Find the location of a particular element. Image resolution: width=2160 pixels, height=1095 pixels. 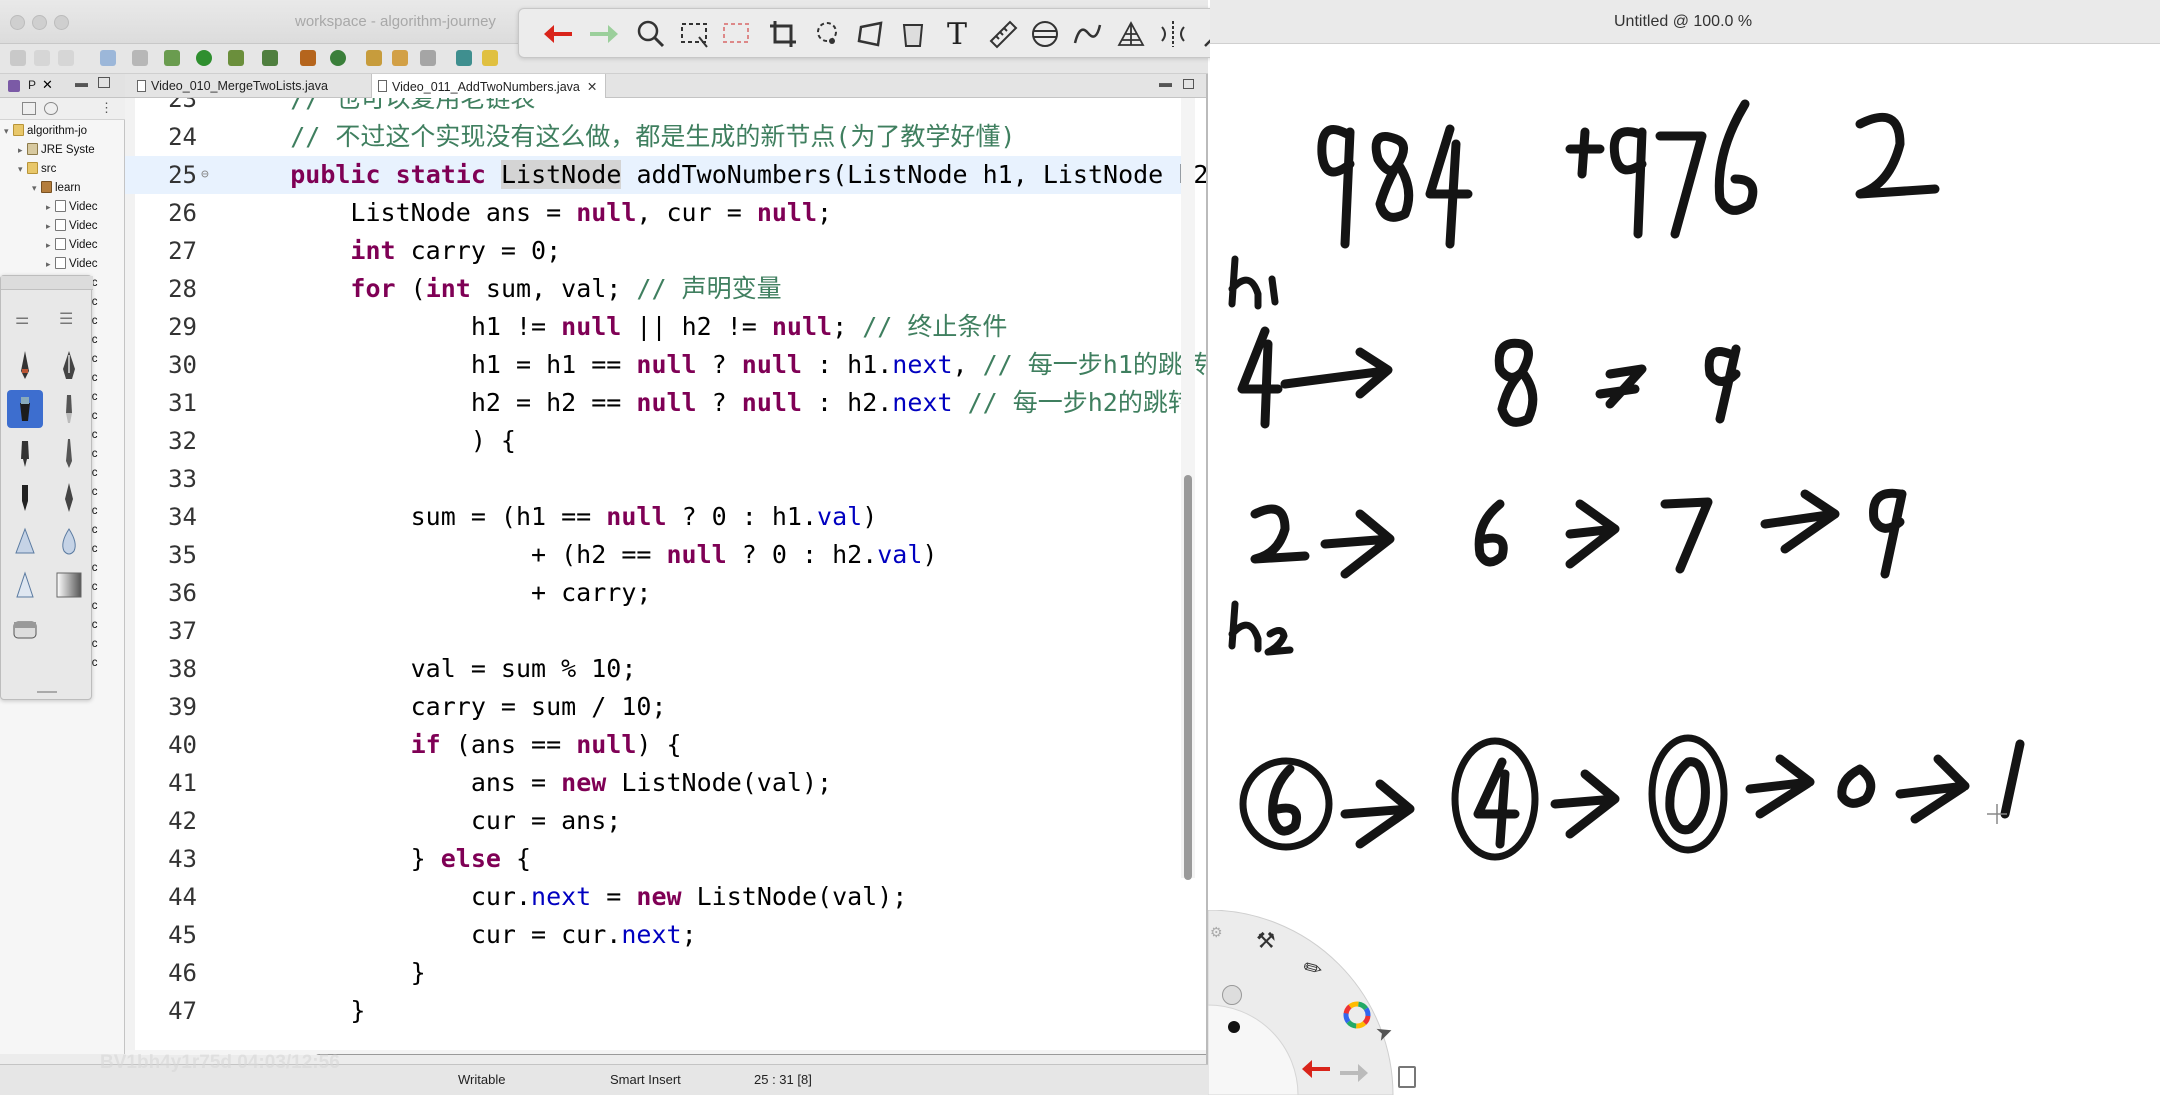

minimize-window-button is located at coordinates (39, 22).